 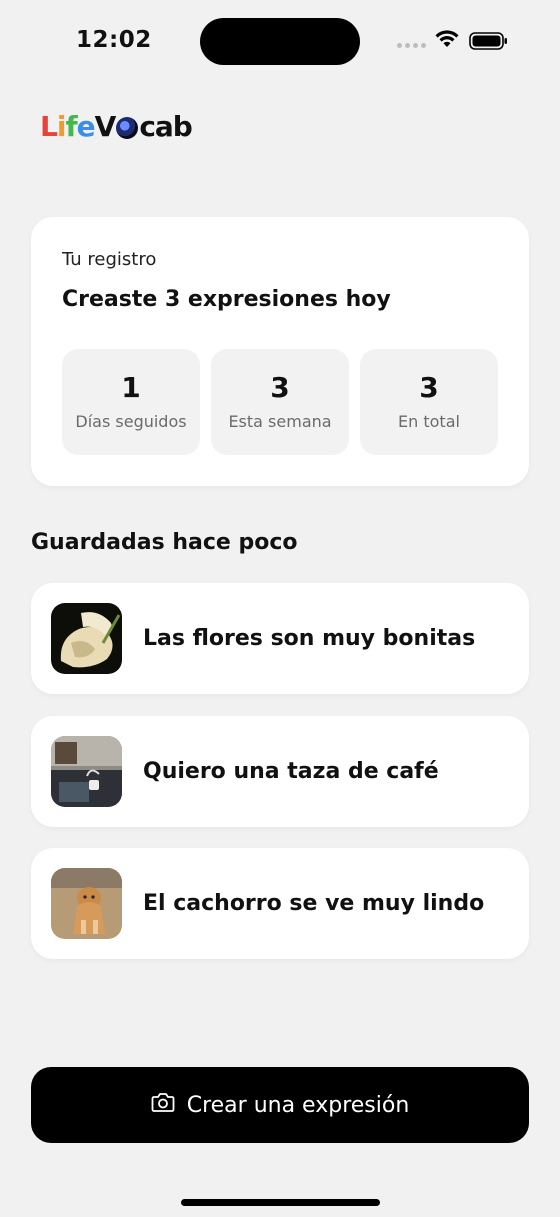 What do you see at coordinates (114, 40) in the screenshot?
I see `status-time: 12:02` at bounding box center [114, 40].